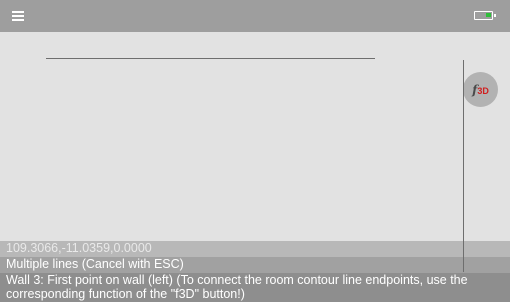 The width and height of the screenshot is (510, 302). Describe the element at coordinates (488, 15) in the screenshot. I see `battery-level` at that location.